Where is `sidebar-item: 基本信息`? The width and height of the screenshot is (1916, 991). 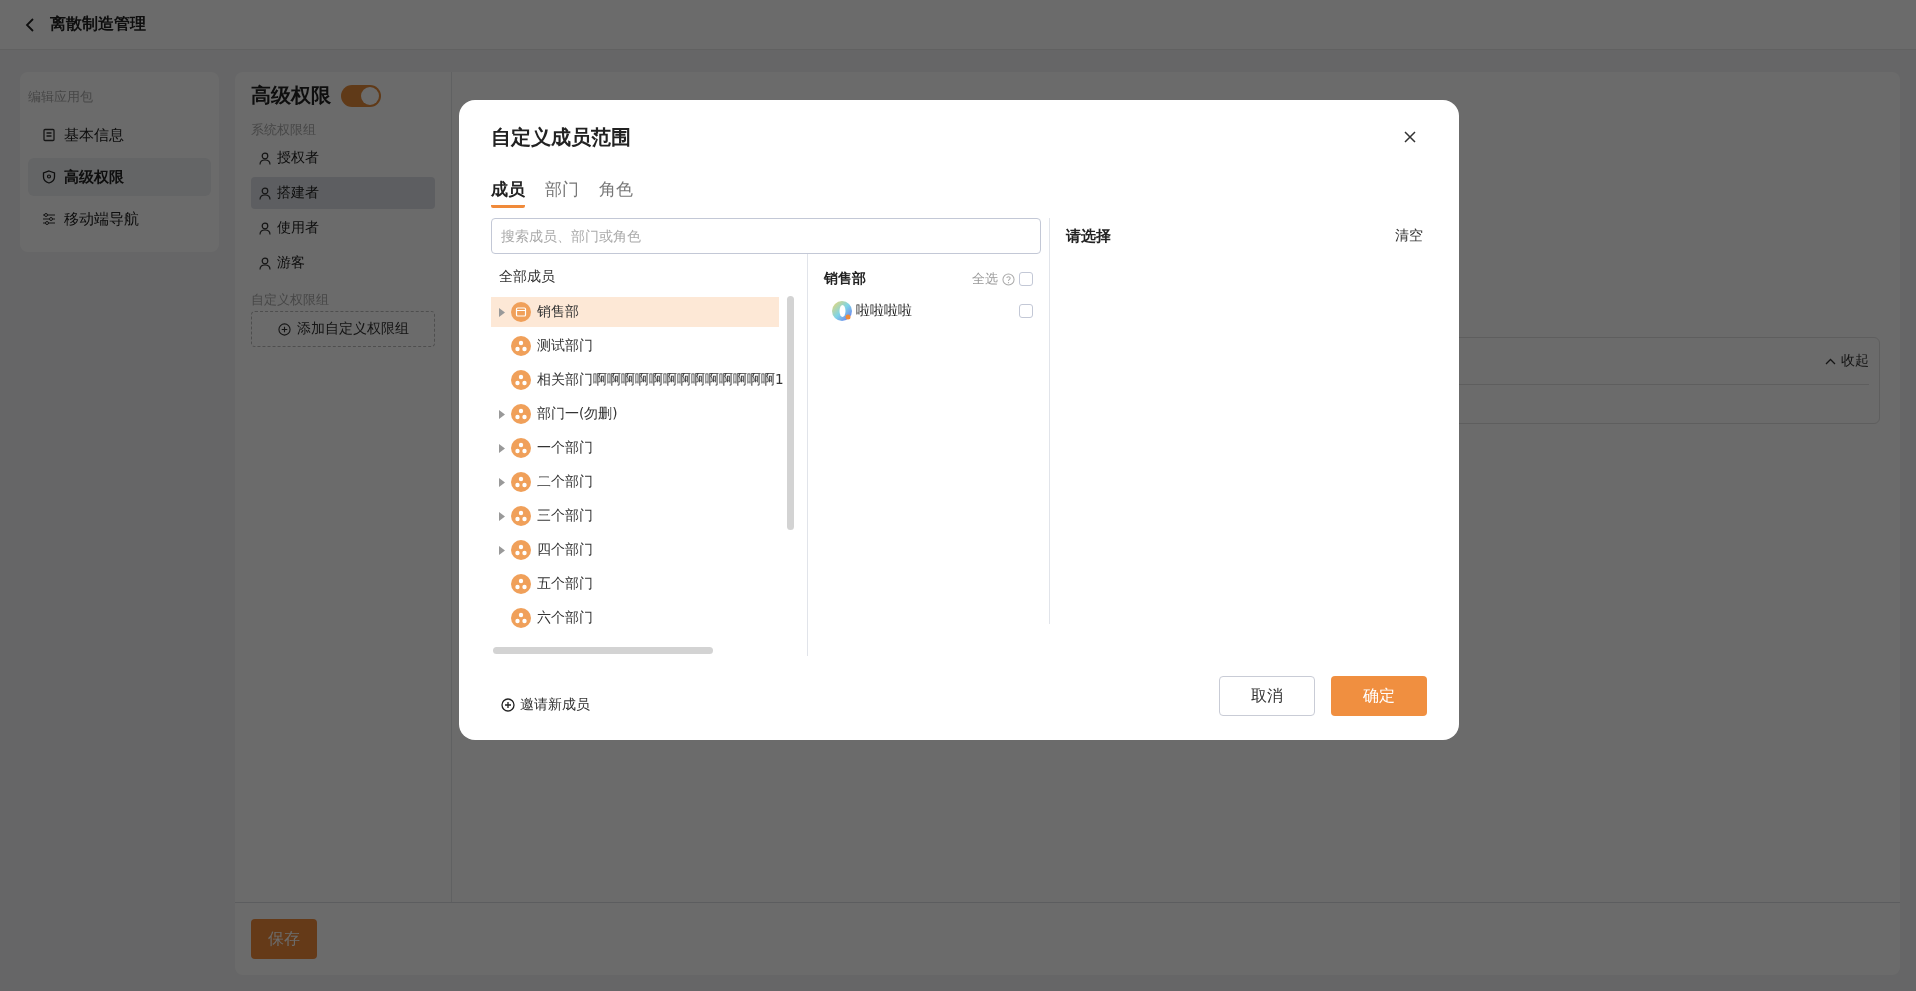
sidebar-item: 基本信息 is located at coordinates (119, 135).